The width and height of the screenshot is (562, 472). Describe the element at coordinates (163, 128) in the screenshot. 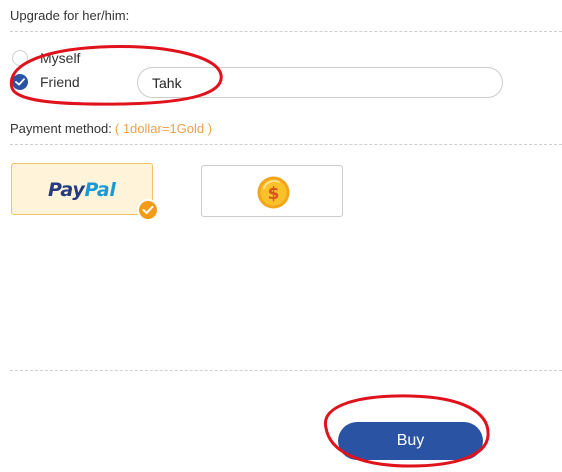

I see `exchange-rate-text: ( 1dollar=1Gold )` at that location.